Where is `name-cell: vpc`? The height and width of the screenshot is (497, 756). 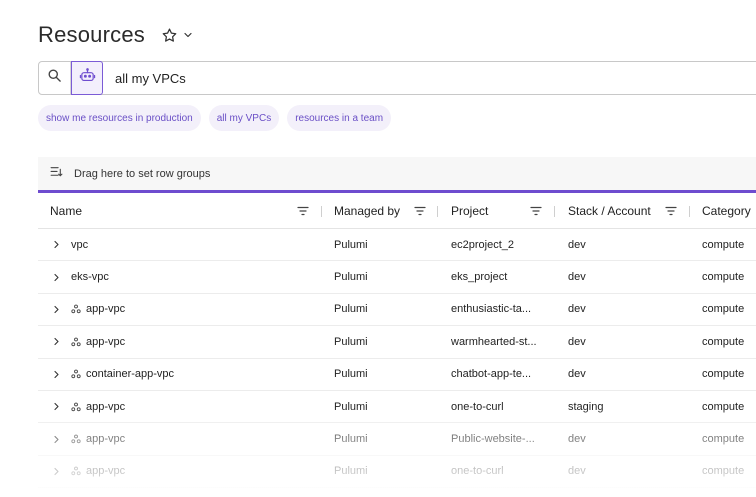
name-cell: vpc is located at coordinates (79, 244).